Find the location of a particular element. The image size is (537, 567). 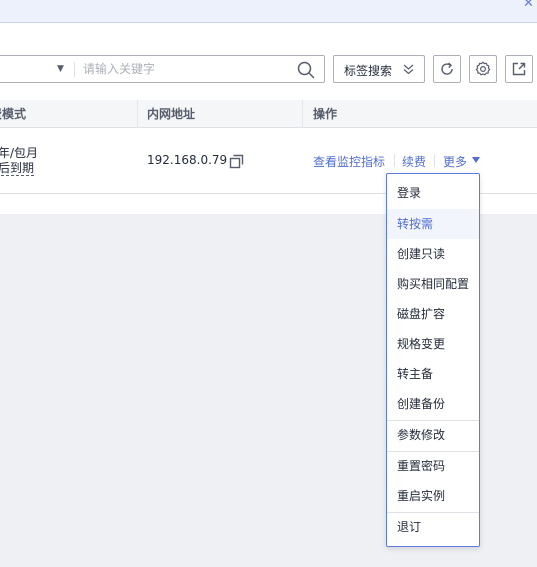

table-header: 计费模式 内网地址 操作 is located at coordinates (268, 114).